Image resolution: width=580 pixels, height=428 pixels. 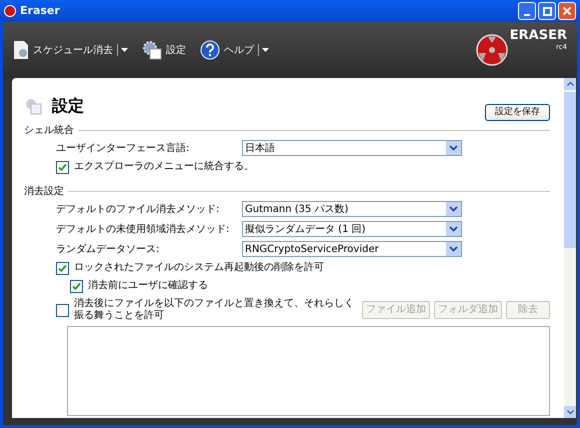 What do you see at coordinates (227, 50) in the screenshot?
I see `toolbar-button: ヘルプ` at bounding box center [227, 50].